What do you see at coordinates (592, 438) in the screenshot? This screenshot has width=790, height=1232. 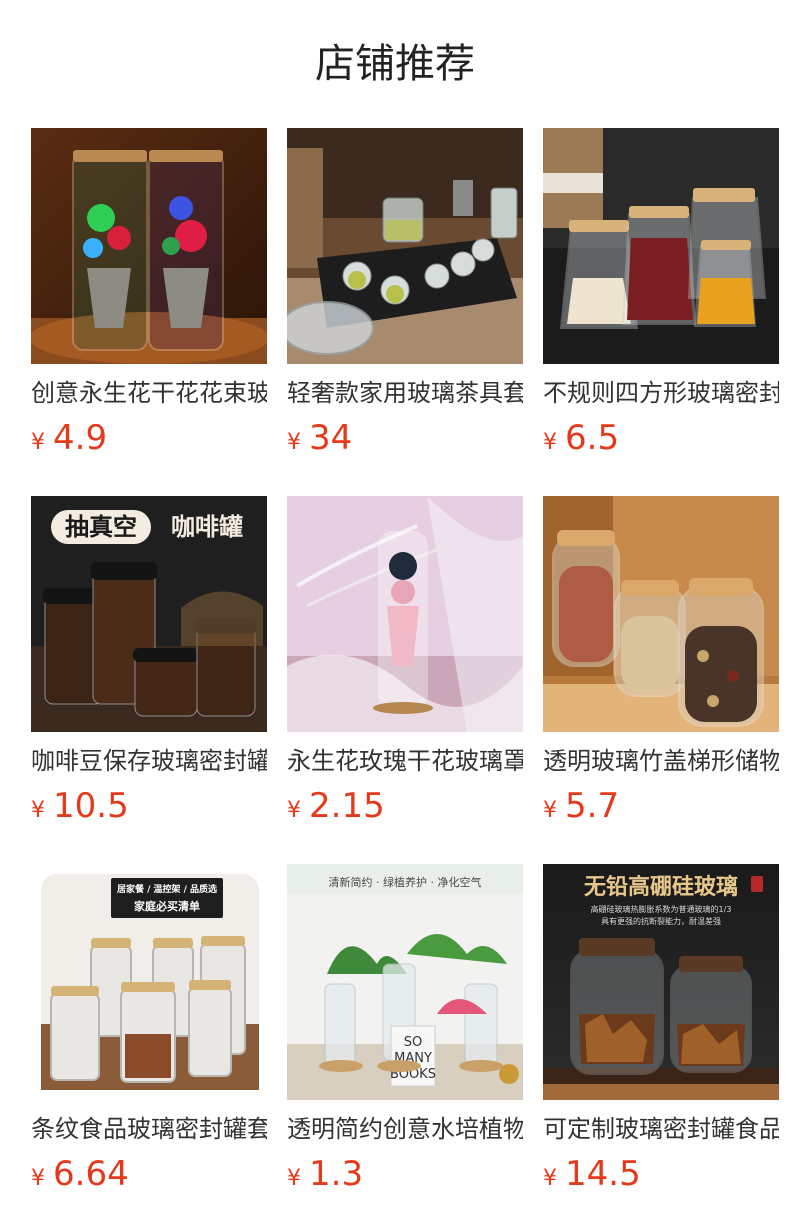 I see `price-value: 6.5` at bounding box center [592, 438].